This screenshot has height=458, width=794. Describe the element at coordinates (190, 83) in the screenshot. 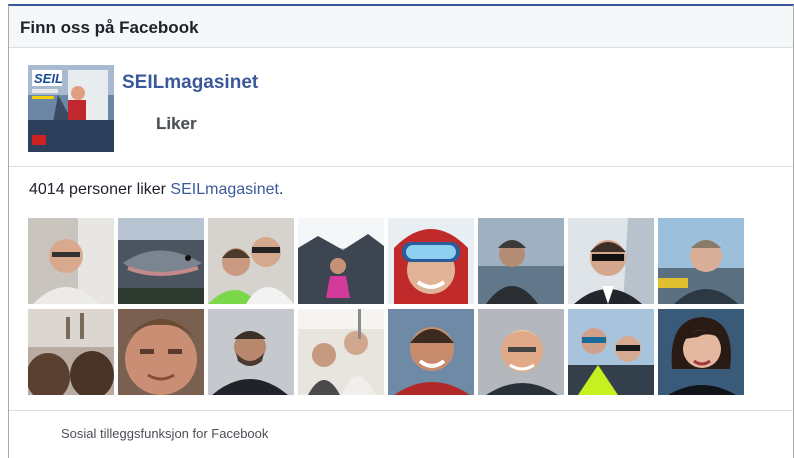

I see `page-name-link: SEILmagasinet` at that location.